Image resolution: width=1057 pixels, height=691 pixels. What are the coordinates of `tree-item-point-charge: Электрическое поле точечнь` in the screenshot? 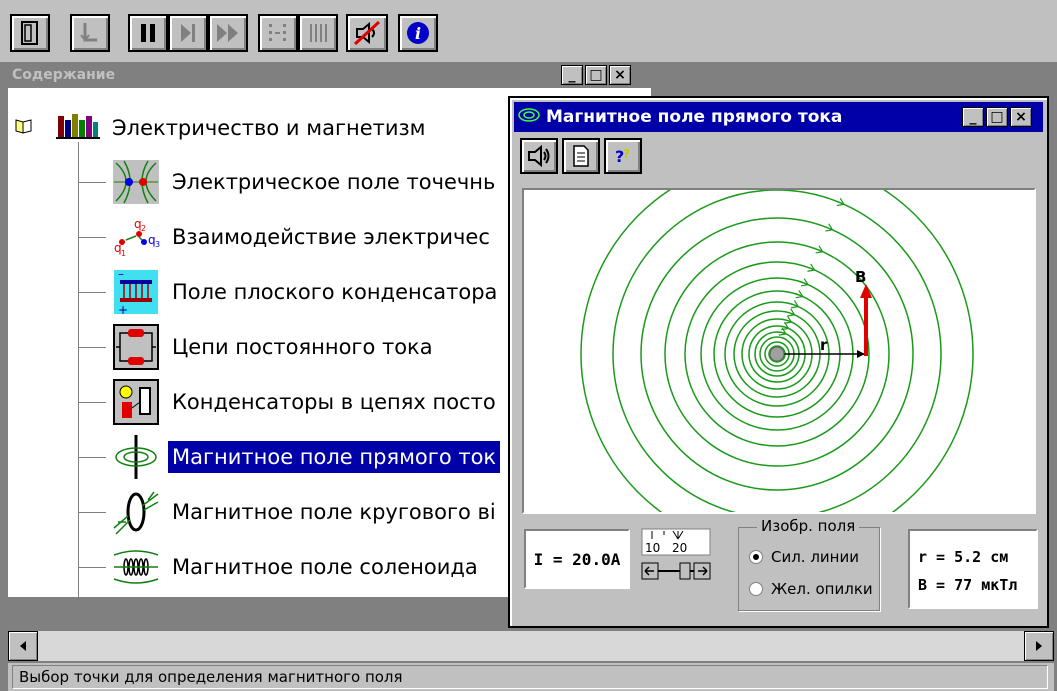 It's located at (288, 182).